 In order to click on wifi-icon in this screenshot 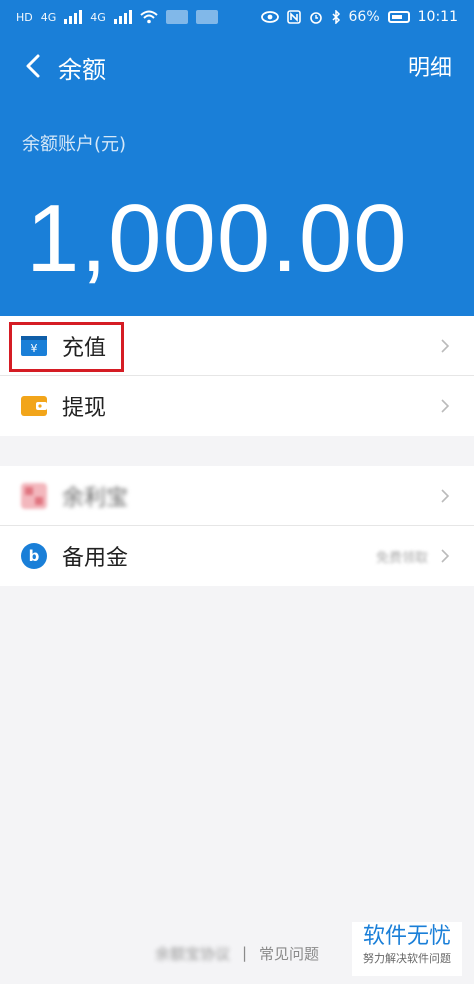, I will do `click(149, 17)`.